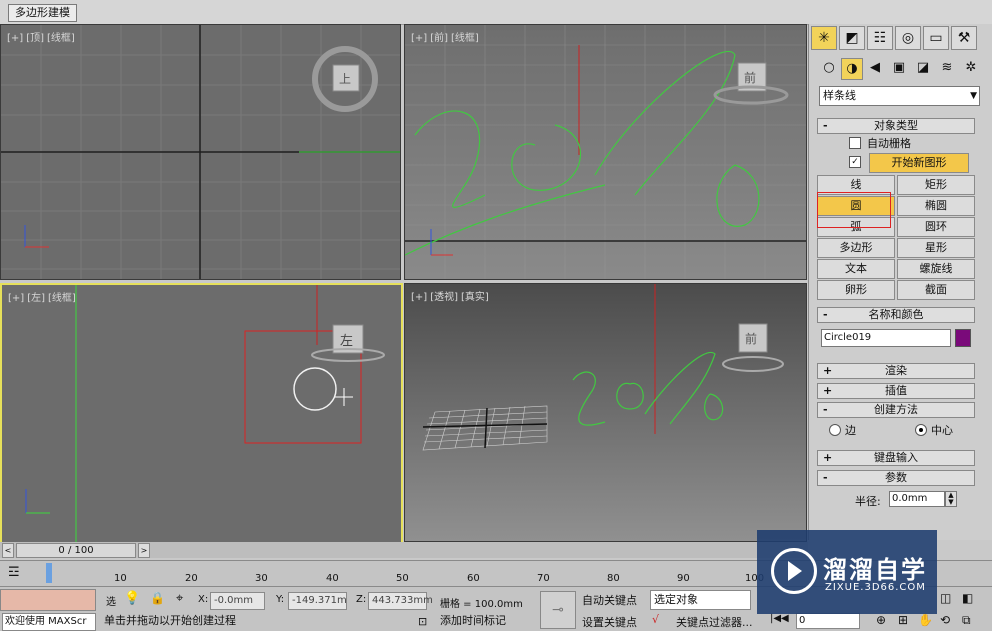 Image resolution: width=992 pixels, height=631 pixels. Describe the element at coordinates (908, 38) in the screenshot. I see `motion-tab-icon: ◎` at that location.